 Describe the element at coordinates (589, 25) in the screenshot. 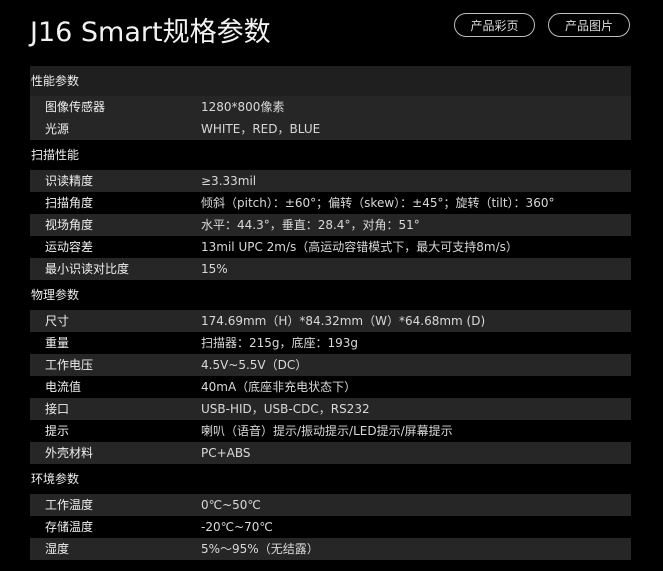

I see `product-images-button: 产品图片` at that location.